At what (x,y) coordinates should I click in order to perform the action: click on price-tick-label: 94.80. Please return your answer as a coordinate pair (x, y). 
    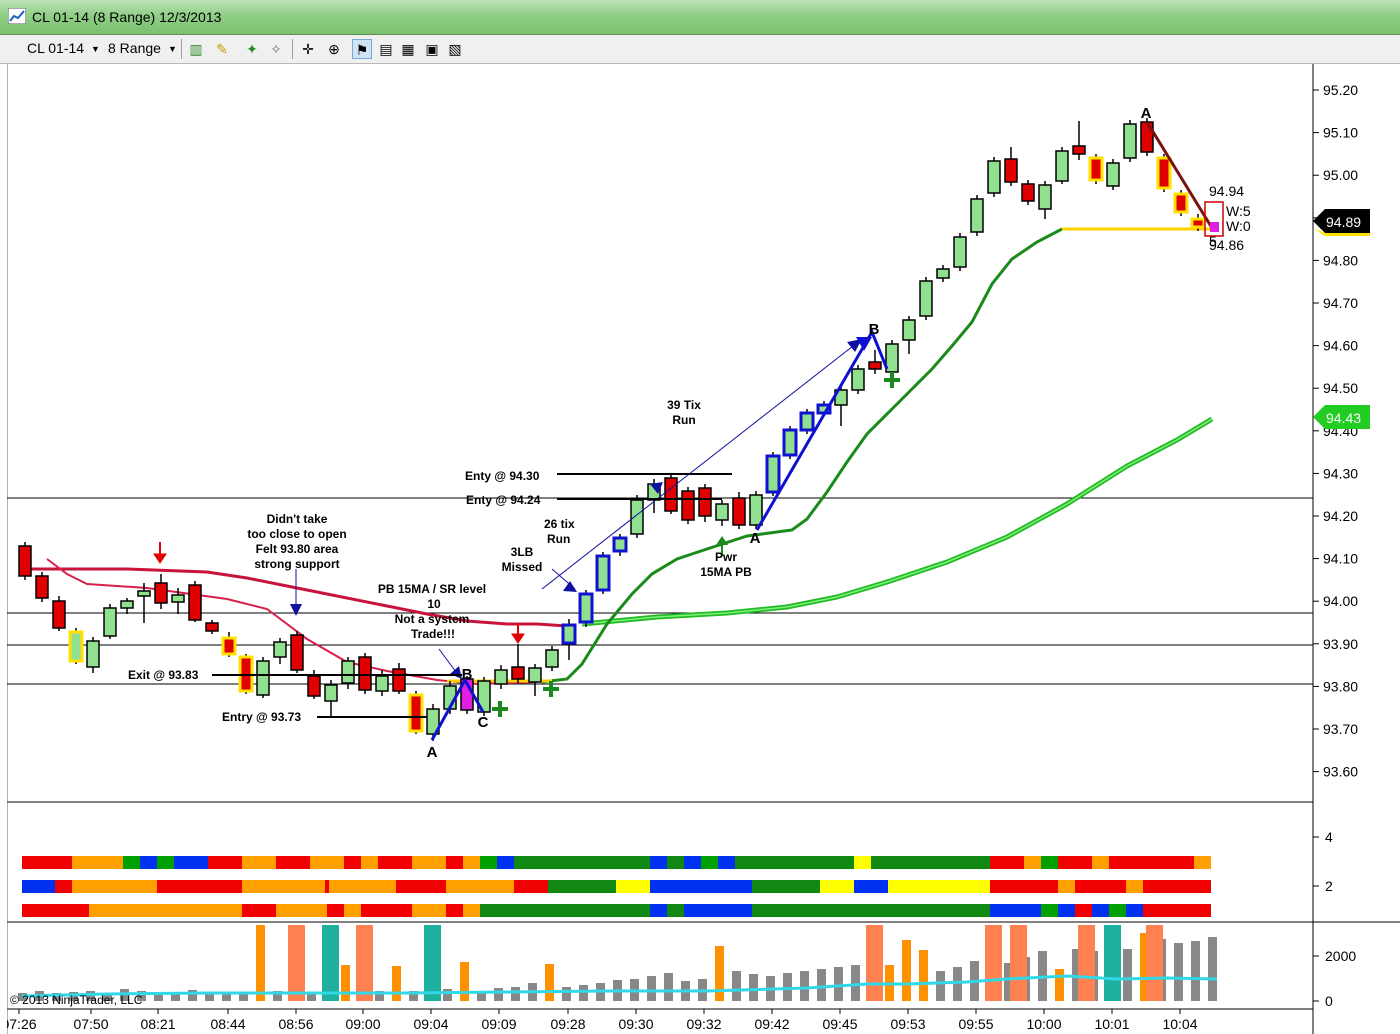
    Looking at the image, I should click on (1340, 260).